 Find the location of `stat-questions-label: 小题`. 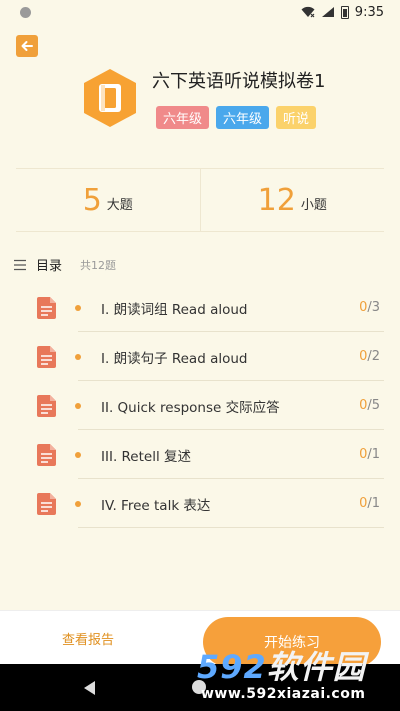

stat-questions-label: 小题 is located at coordinates (313, 205).